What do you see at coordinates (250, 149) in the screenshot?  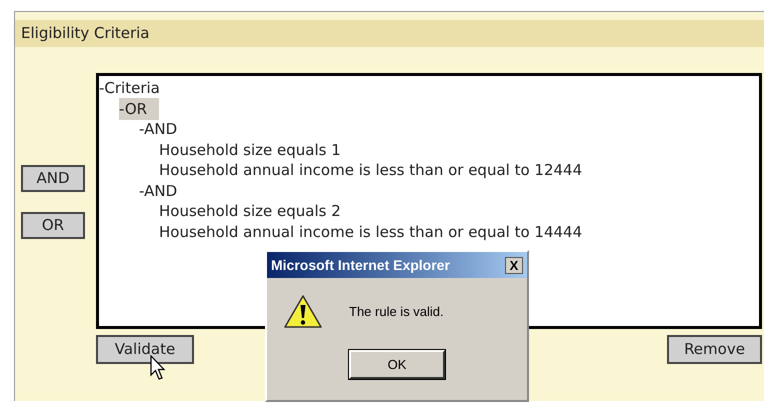 I see `tree-item: Household size equals 1` at bounding box center [250, 149].